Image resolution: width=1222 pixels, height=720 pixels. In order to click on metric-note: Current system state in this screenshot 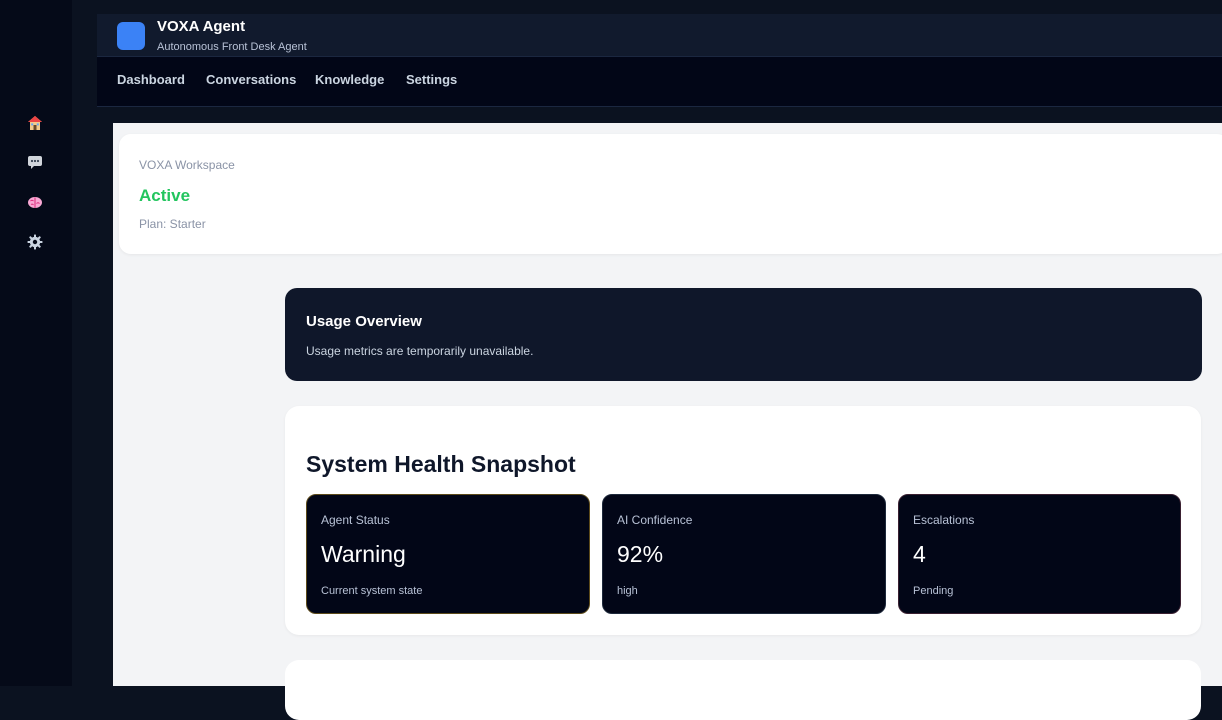, I will do `click(372, 591)`.